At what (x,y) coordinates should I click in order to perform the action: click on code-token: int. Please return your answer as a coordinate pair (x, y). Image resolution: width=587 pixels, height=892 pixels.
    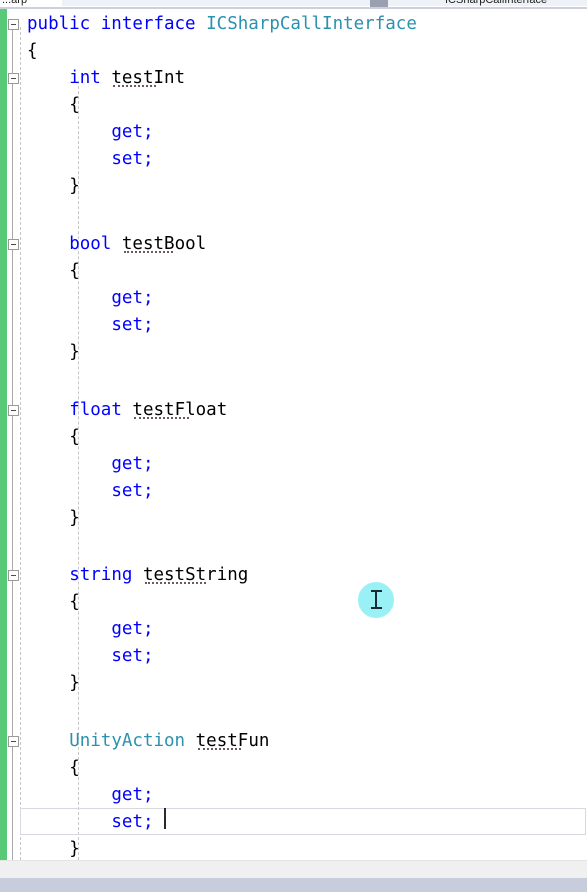
    Looking at the image, I should click on (85, 78).